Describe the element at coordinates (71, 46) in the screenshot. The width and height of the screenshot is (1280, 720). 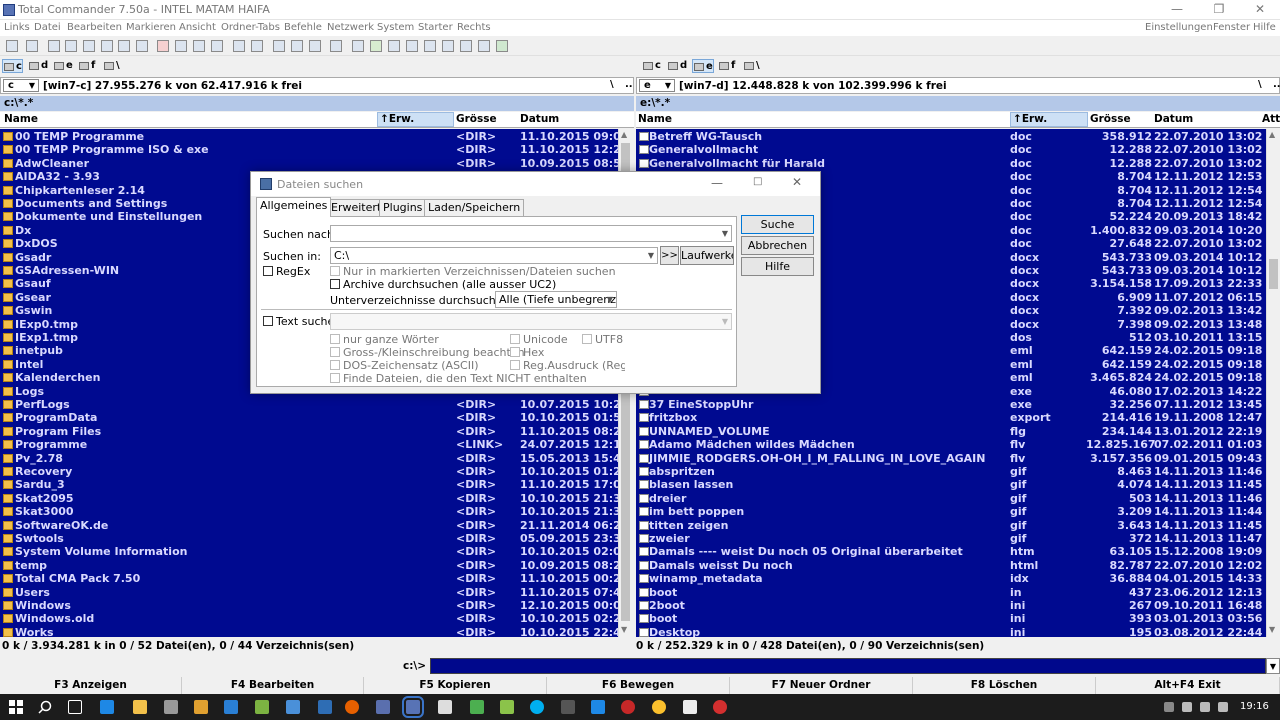
I see `full-view-icon` at that location.